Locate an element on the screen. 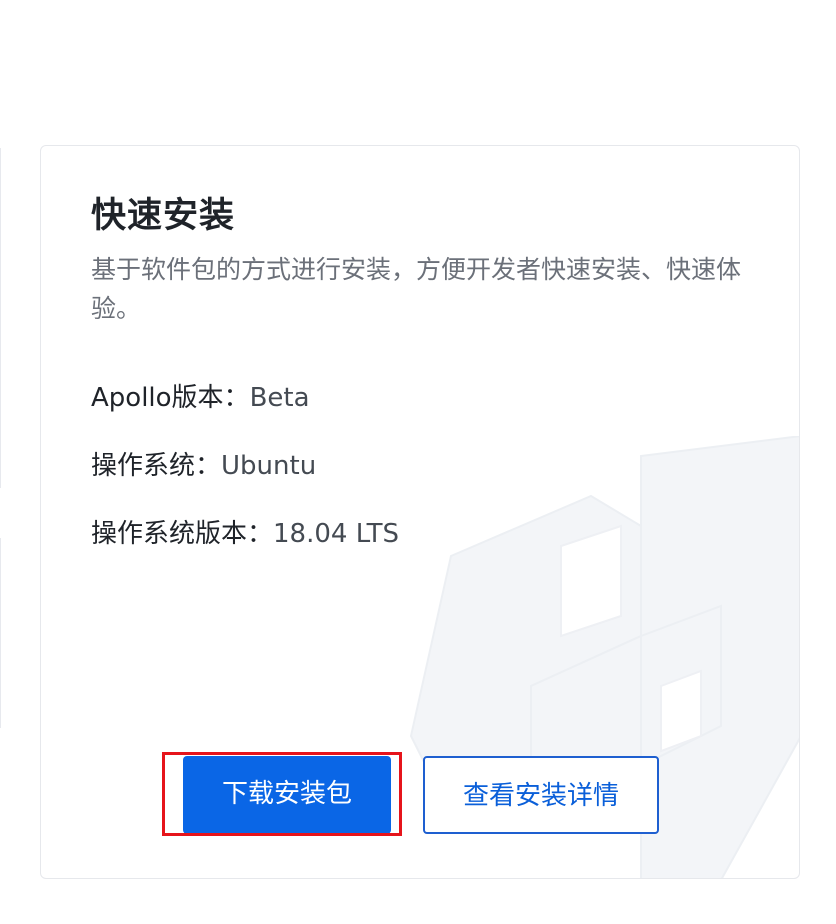 This screenshot has width=836, height=924. download-package-button: 下载安装包 is located at coordinates (287, 795).